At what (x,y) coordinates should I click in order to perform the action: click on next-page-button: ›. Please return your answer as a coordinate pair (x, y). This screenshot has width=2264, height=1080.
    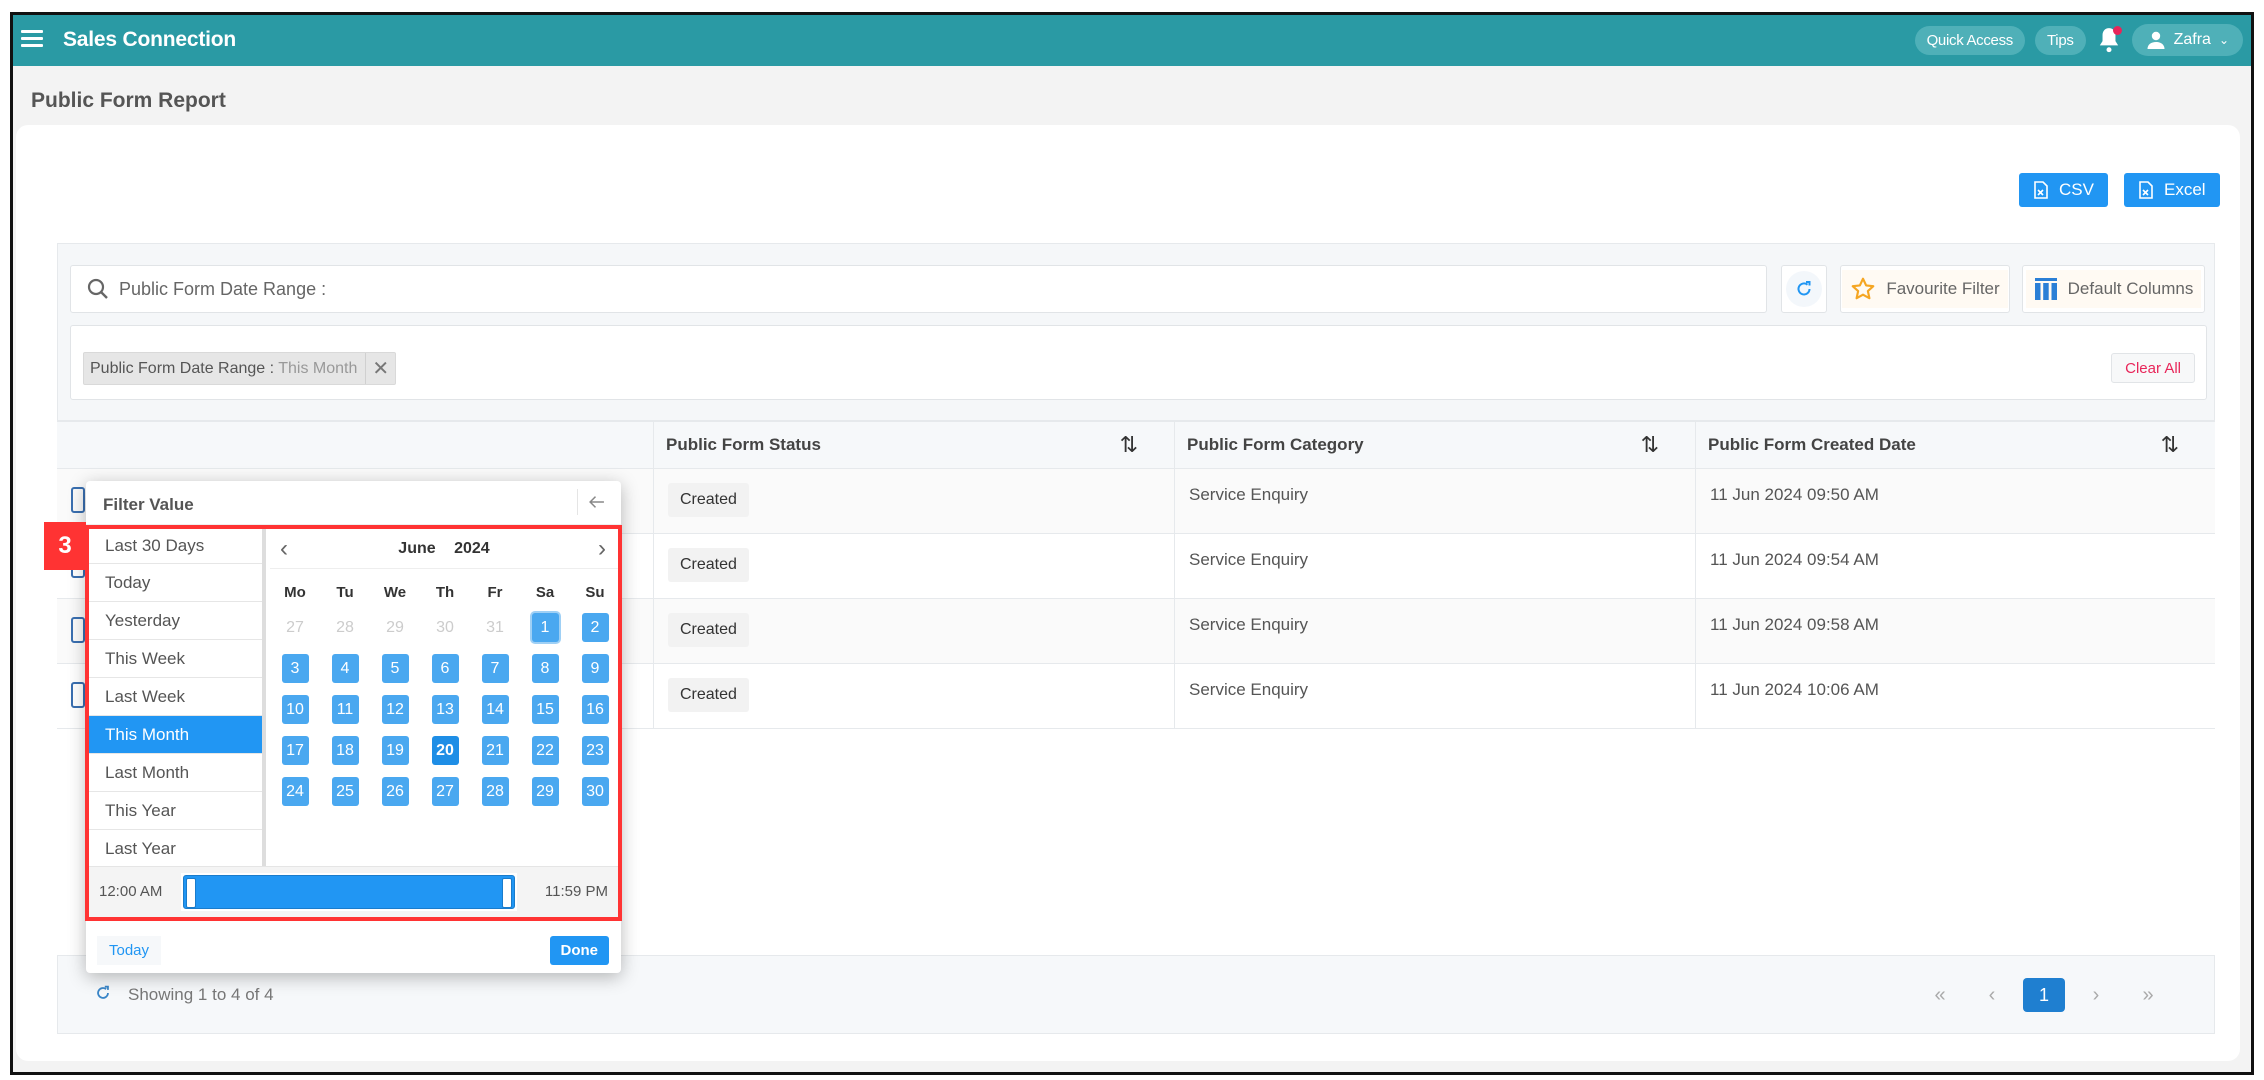
    Looking at the image, I should click on (2096, 995).